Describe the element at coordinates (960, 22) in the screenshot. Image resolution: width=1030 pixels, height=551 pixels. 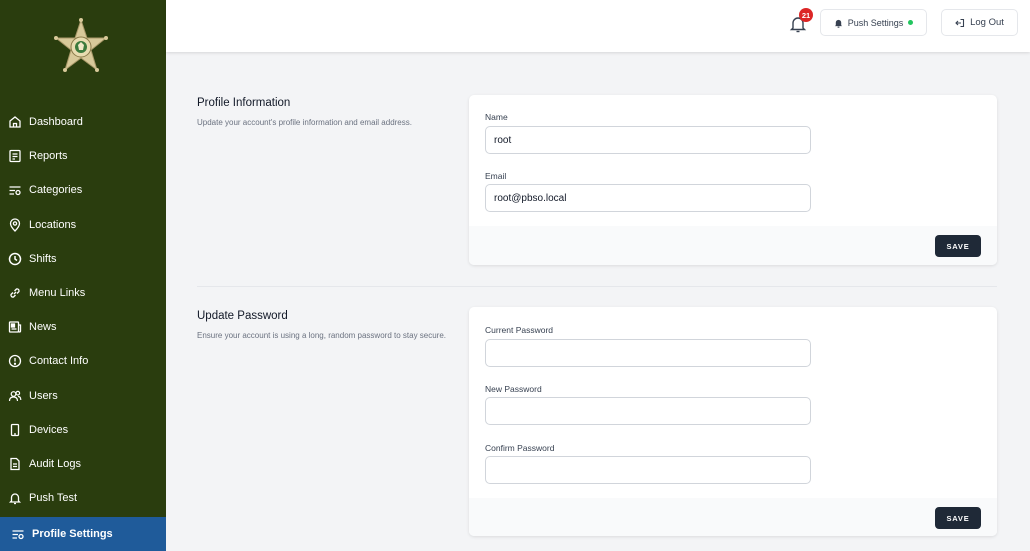
I see `logout-icon` at that location.